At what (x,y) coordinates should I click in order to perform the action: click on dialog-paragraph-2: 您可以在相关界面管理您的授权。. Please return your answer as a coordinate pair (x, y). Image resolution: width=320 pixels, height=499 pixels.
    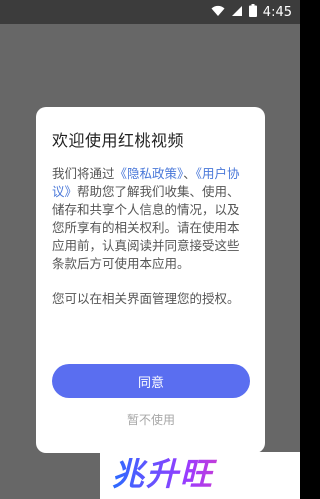
    Looking at the image, I should click on (146, 298).